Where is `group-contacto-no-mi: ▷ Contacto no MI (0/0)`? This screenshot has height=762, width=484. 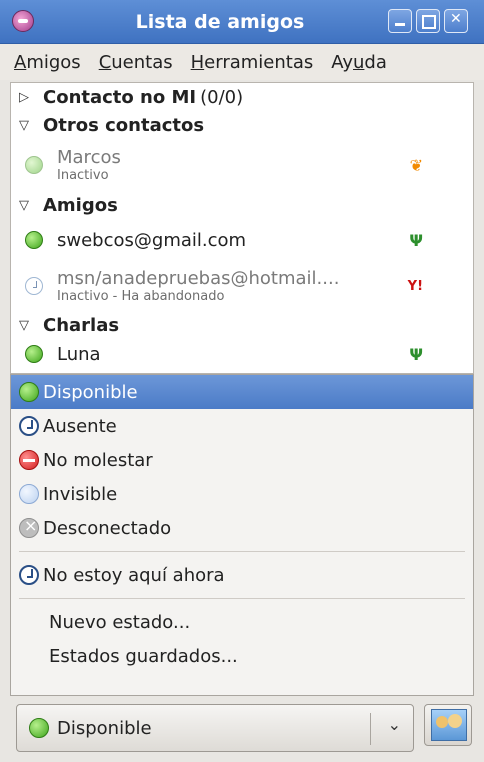
group-contacto-no-mi: ▷ Contacto no MI (0/0) is located at coordinates (242, 97).